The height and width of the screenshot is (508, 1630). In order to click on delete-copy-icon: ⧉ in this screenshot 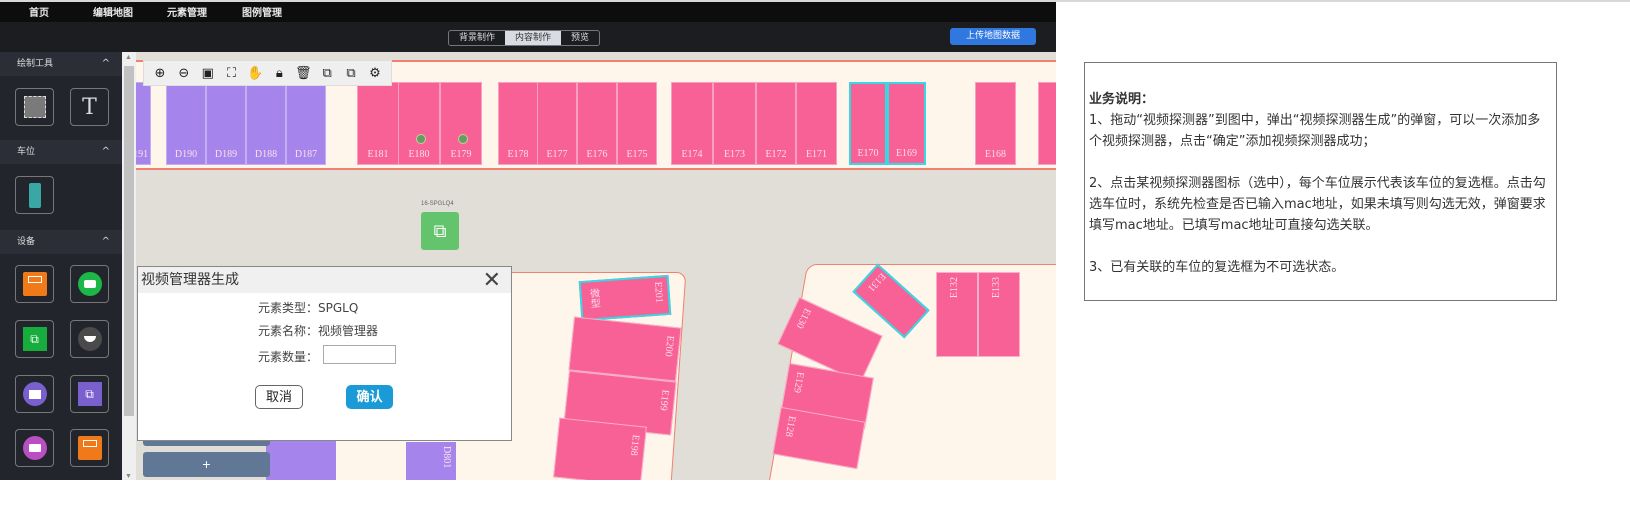, I will do `click(327, 73)`.